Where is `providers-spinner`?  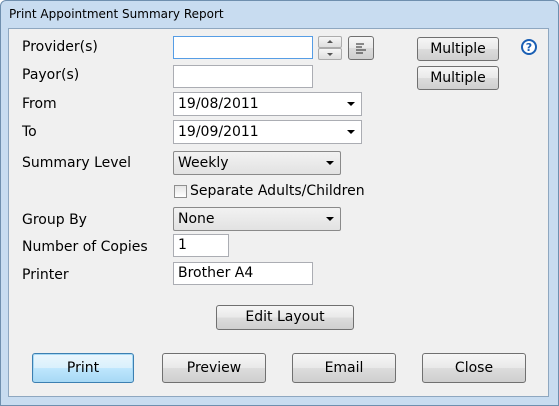
providers-spinner is located at coordinates (330, 48).